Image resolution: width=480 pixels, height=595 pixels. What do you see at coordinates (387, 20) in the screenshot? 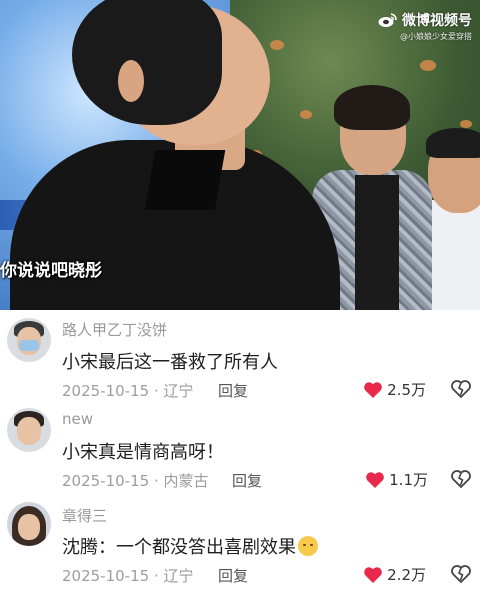
I see `weibo-video-logo-icon` at bounding box center [387, 20].